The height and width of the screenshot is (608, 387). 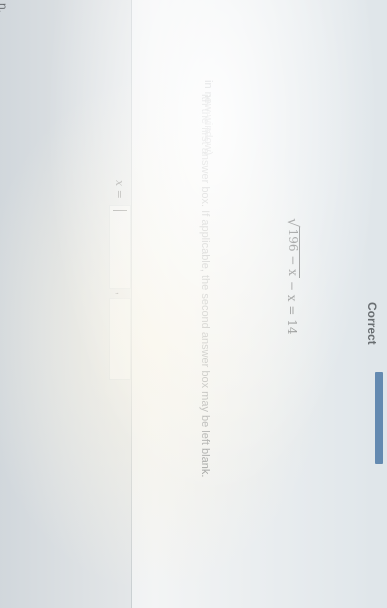 I want to click on equation: √ 196 − x − x = 14, so click(x=293, y=276).